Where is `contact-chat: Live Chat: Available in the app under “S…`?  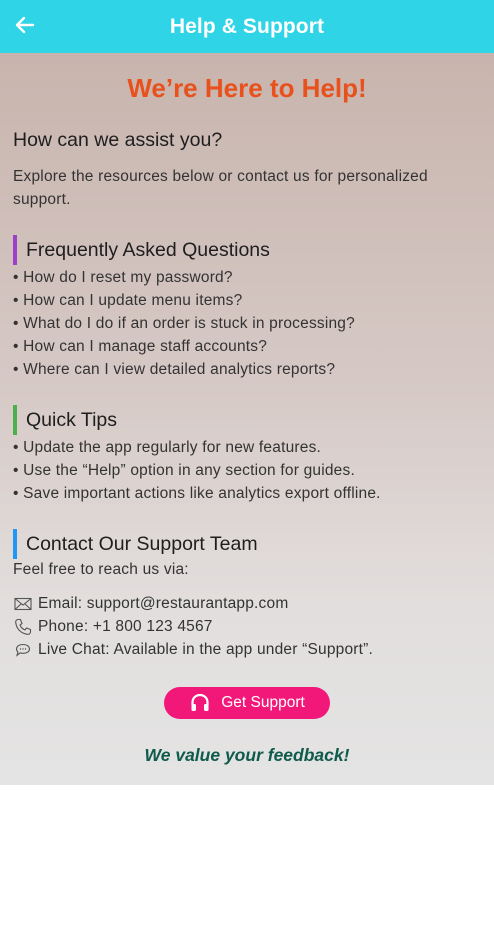 contact-chat: Live Chat: Available in the app under “S… is located at coordinates (193, 649).